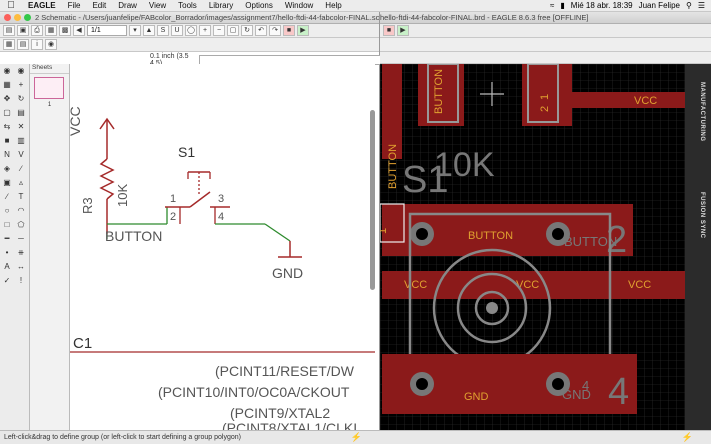 Image resolution: width=711 pixels, height=444 pixels. I want to click on menu-tools: Tools, so click(187, 5).